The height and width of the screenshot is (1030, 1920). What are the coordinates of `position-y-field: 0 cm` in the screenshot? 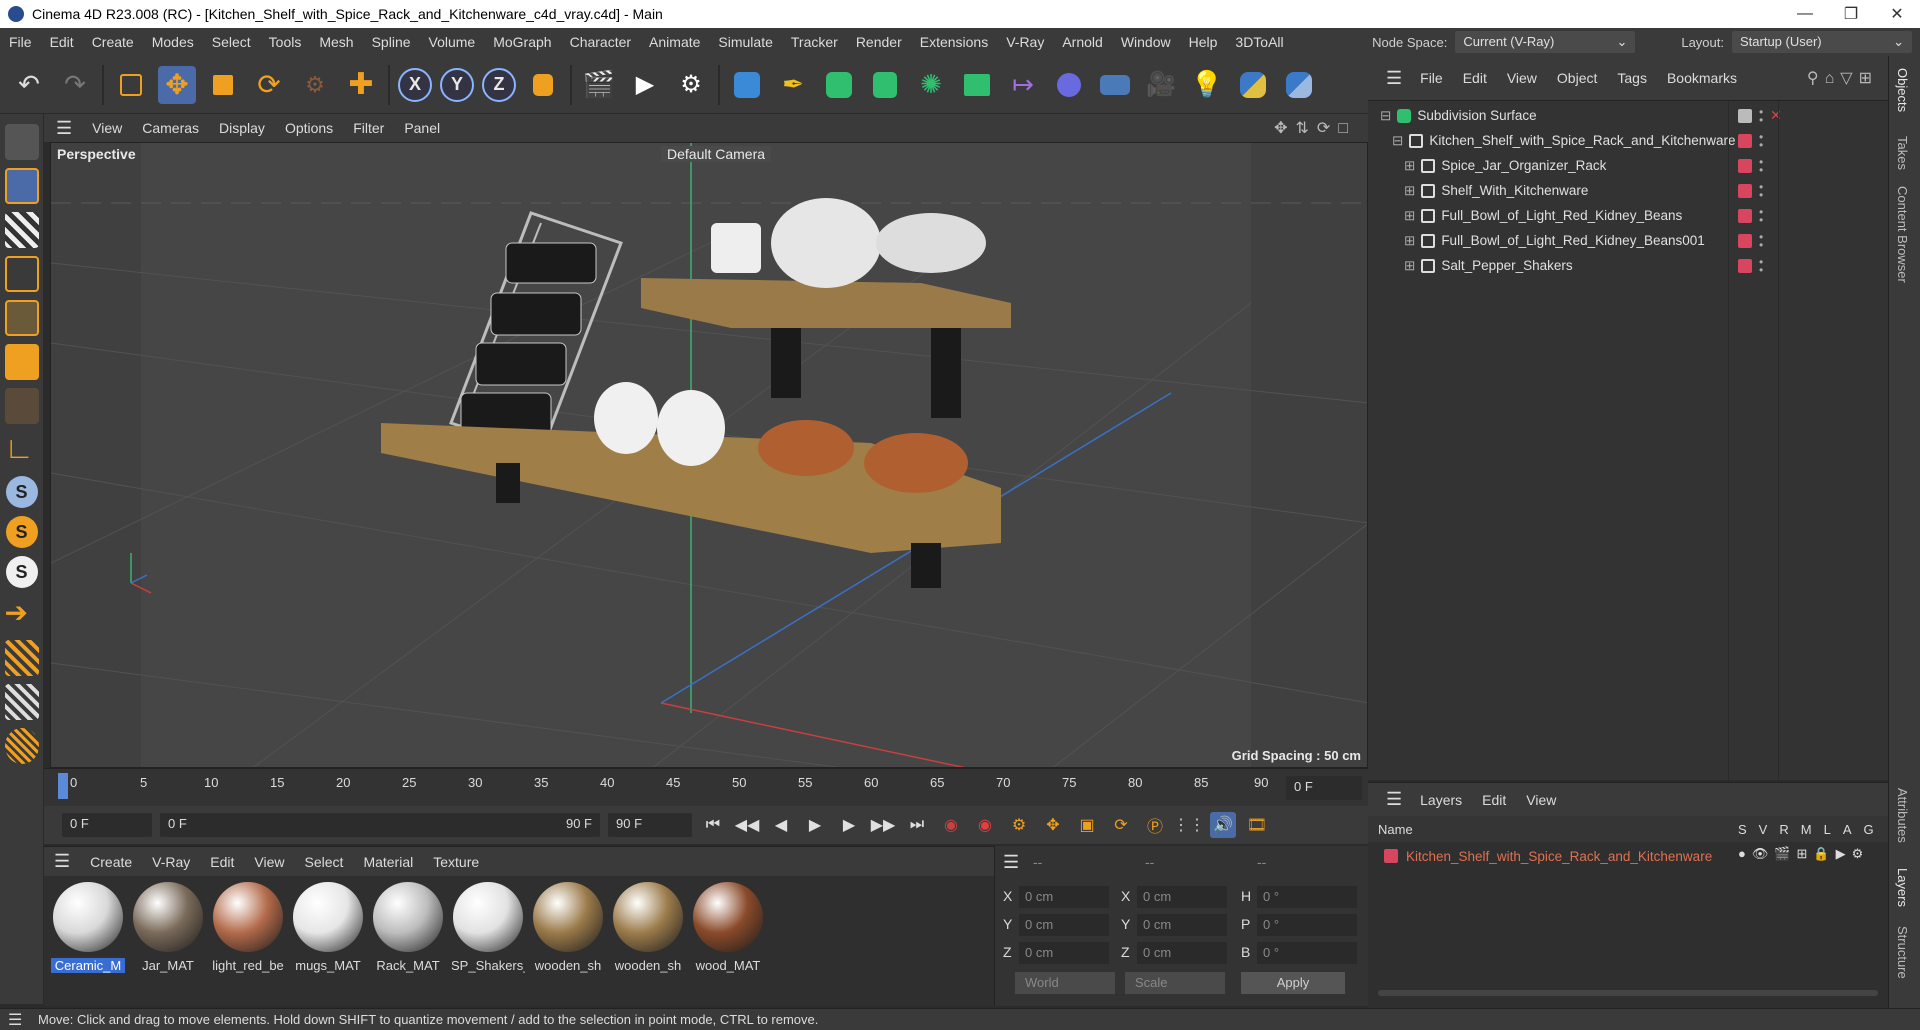 It's located at (1064, 925).